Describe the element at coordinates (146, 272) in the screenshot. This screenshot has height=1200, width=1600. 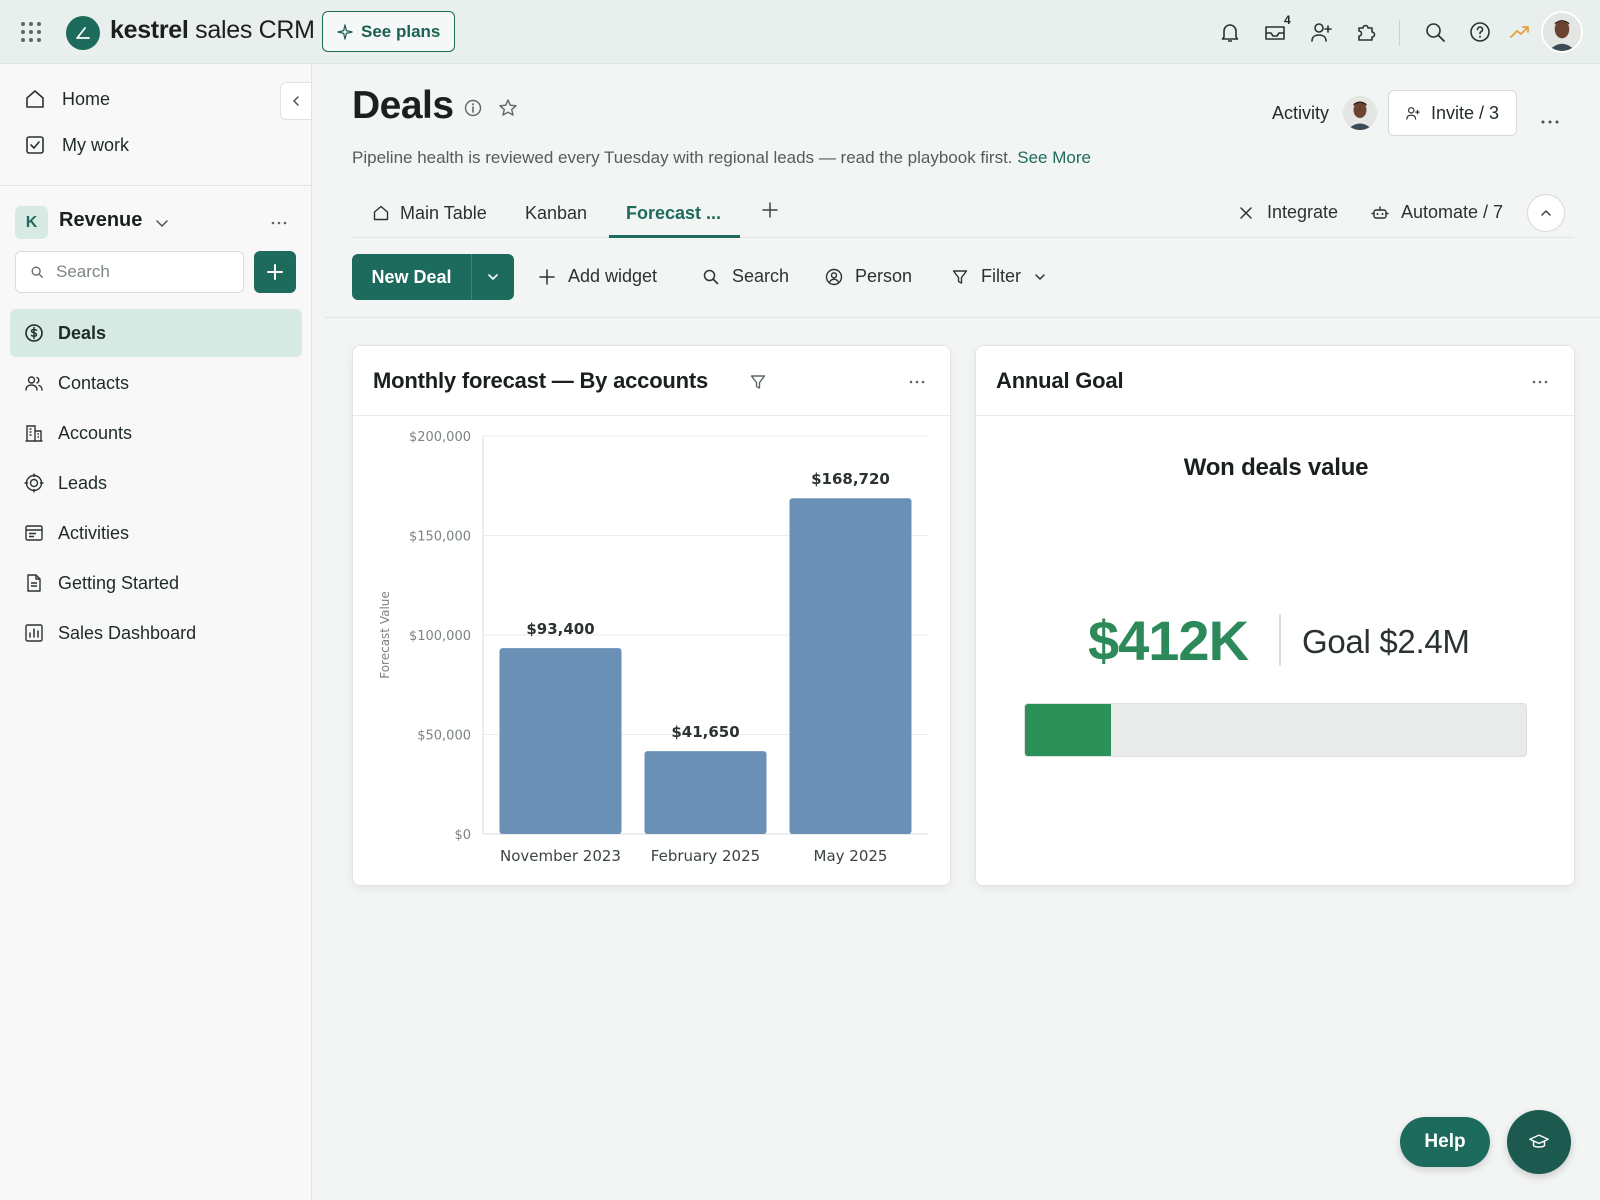
I see `sidebar-search-input` at that location.